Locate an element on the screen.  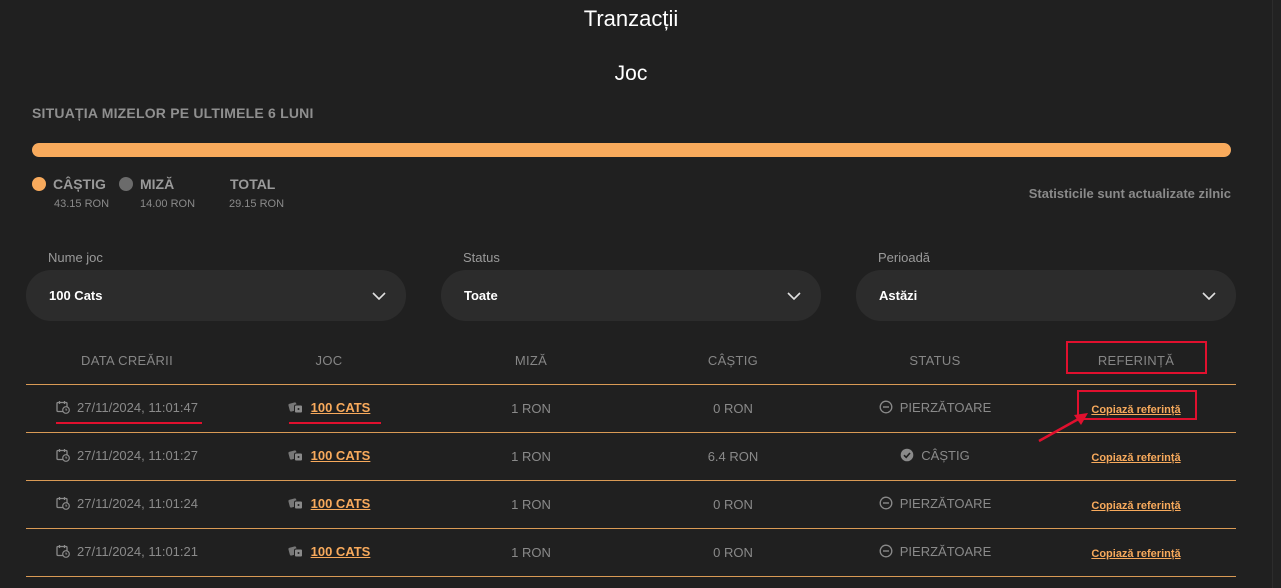
annotation-arrow-icon is located at coordinates (1063, 428).